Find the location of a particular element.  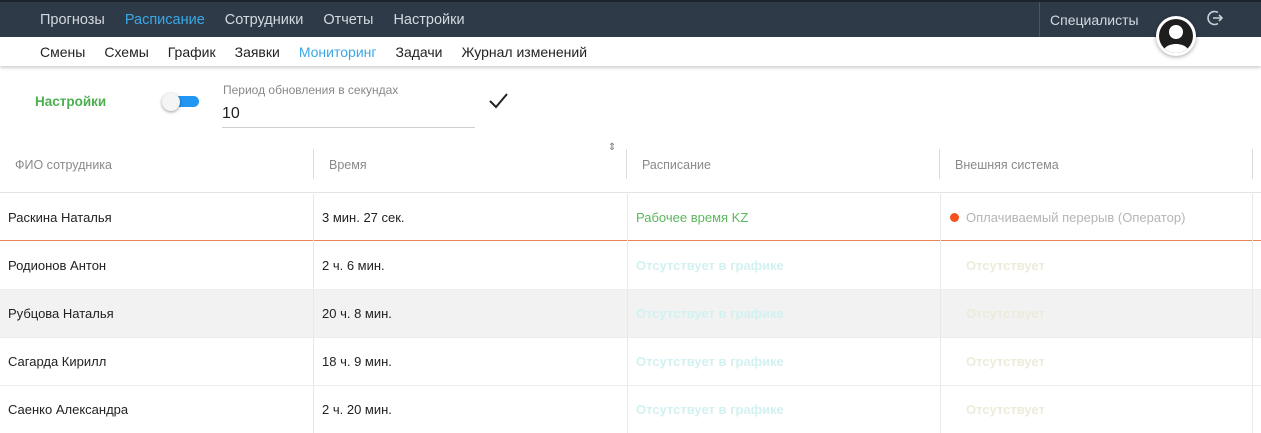

nav-item-reports: Отчеты is located at coordinates (348, 20).